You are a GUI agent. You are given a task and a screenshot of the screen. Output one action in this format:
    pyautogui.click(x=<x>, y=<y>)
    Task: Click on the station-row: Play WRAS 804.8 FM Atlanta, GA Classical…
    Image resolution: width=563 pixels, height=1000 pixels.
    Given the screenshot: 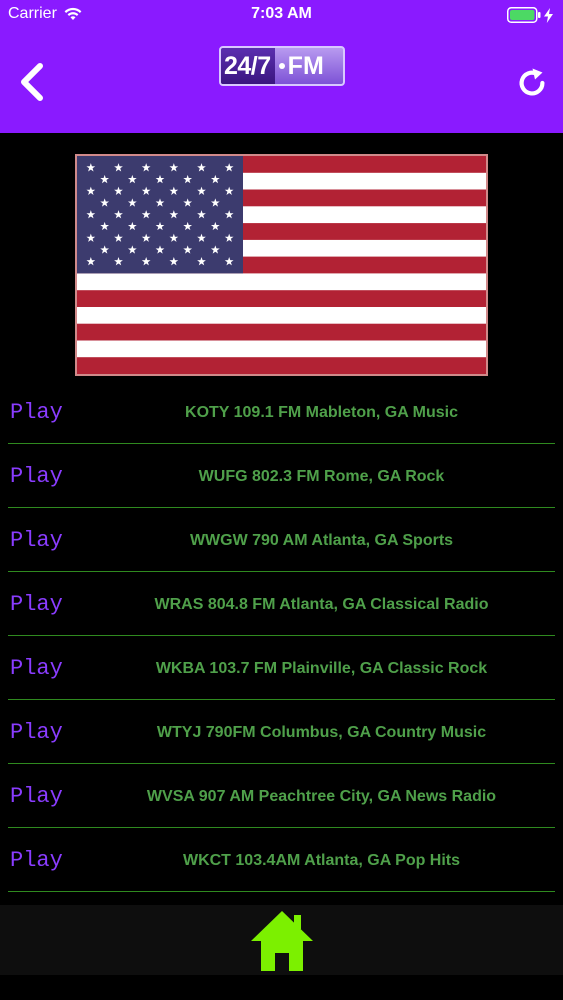 What is the action you would take?
    pyautogui.click(x=281, y=604)
    